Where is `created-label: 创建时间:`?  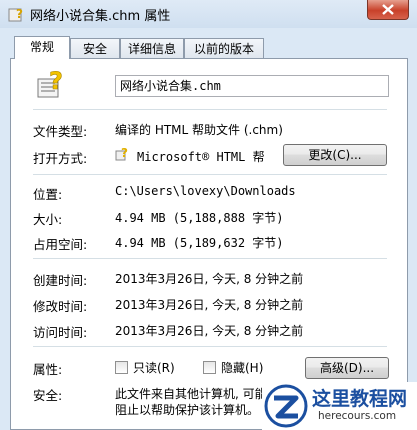 created-label: 创建时间: is located at coordinates (60, 280).